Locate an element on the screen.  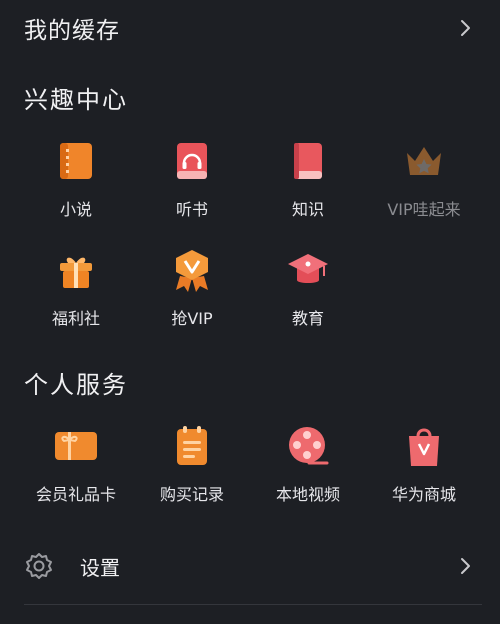
interest-center-title: 兴趣中心 is located at coordinates (76, 100).